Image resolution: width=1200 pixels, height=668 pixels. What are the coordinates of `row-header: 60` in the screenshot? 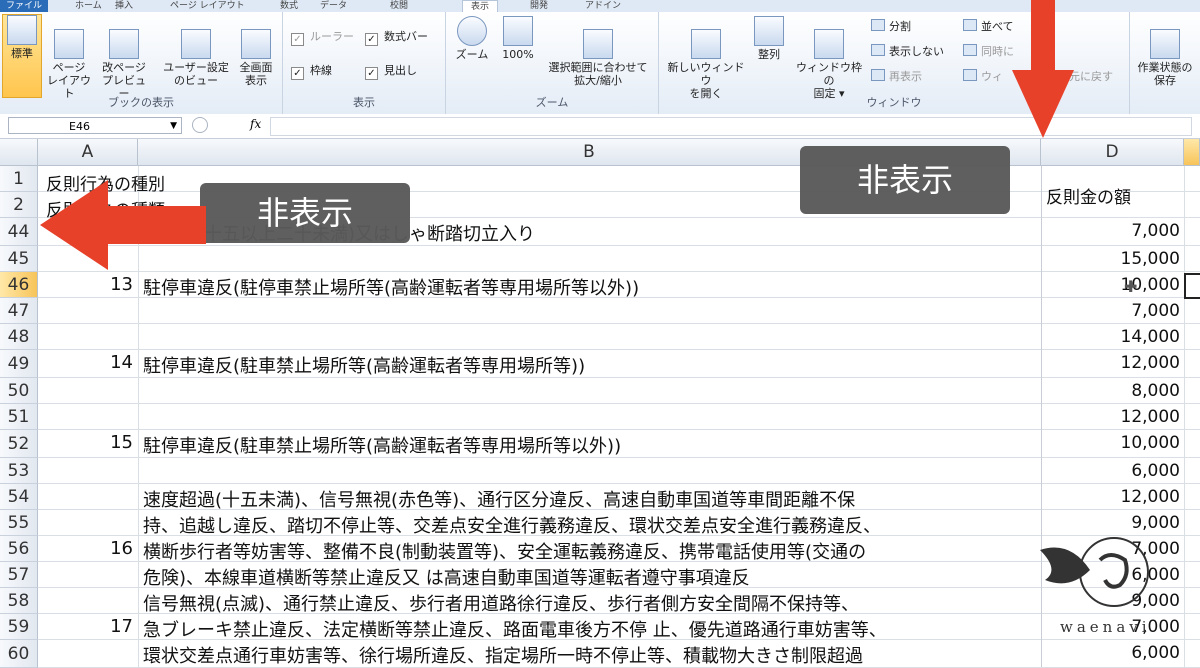 It's located at (19, 654).